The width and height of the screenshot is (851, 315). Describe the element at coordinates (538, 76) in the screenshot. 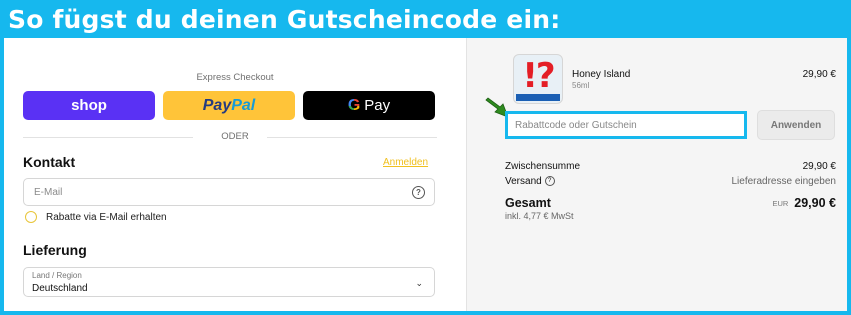

I see `product-thumbnail-symbol: !?` at that location.